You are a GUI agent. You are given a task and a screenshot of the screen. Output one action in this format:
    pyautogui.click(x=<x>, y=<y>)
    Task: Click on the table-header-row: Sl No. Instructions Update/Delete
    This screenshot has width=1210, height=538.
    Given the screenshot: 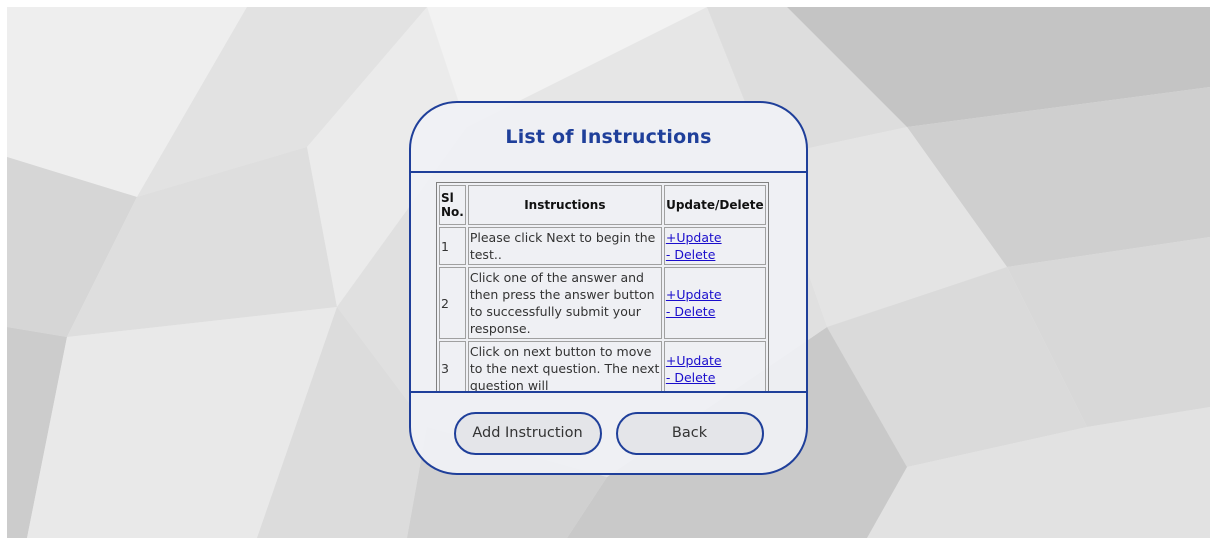 What is the action you would take?
    pyautogui.click(x=602, y=205)
    